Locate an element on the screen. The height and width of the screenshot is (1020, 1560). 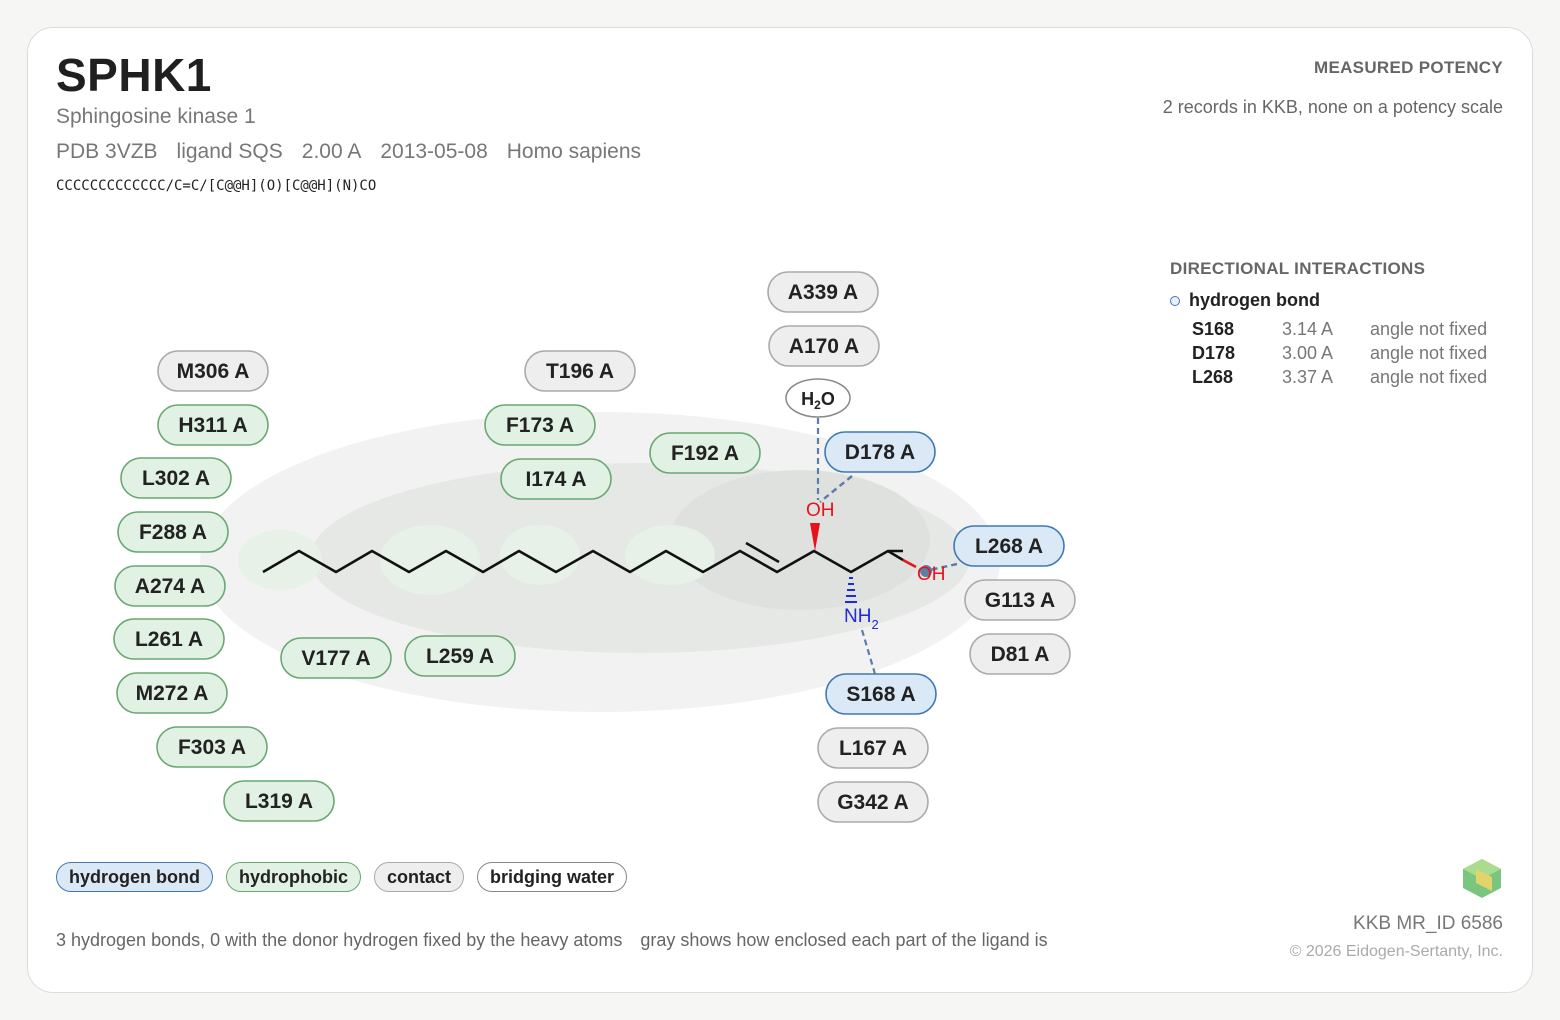
amine-label-sub: 2 is located at coordinates (874, 624).